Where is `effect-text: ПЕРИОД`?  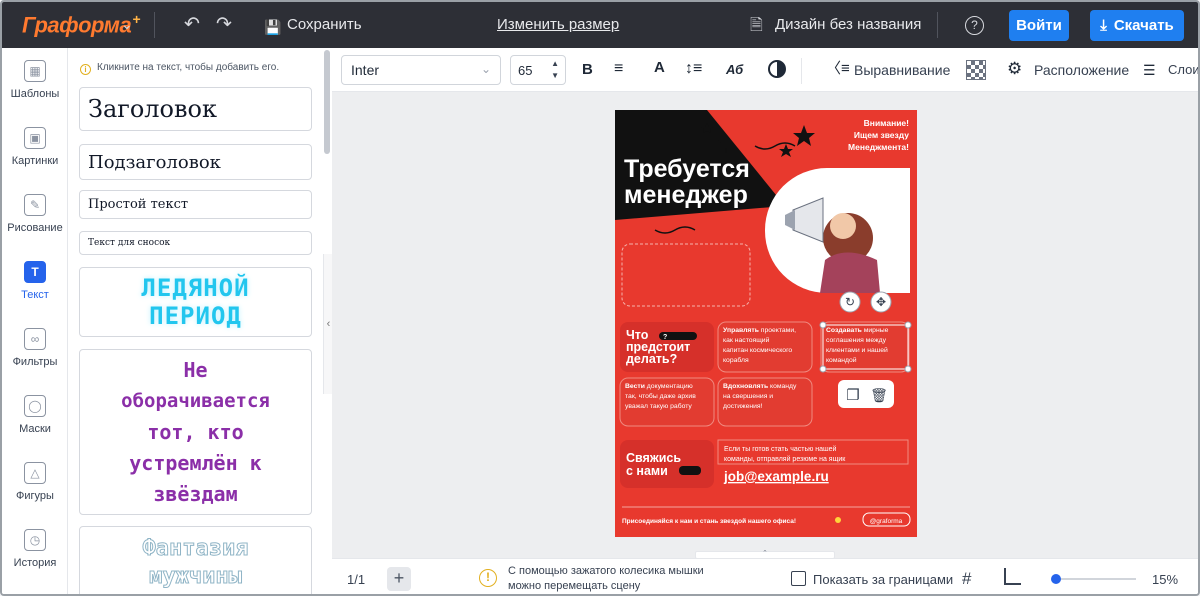
effect-text: ПЕРИОД is located at coordinates (195, 316).